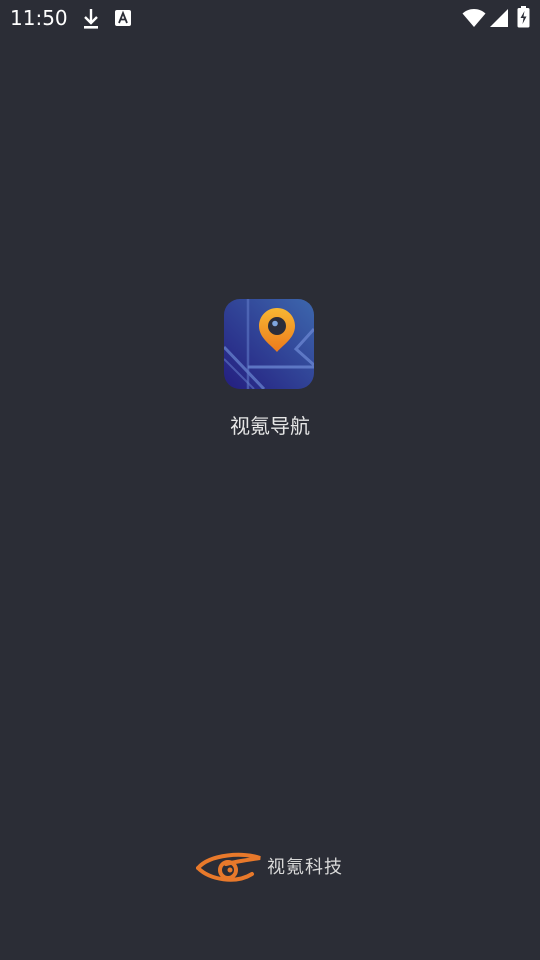  Describe the element at coordinates (474, 20) in the screenshot. I see `wifi-icon` at that location.